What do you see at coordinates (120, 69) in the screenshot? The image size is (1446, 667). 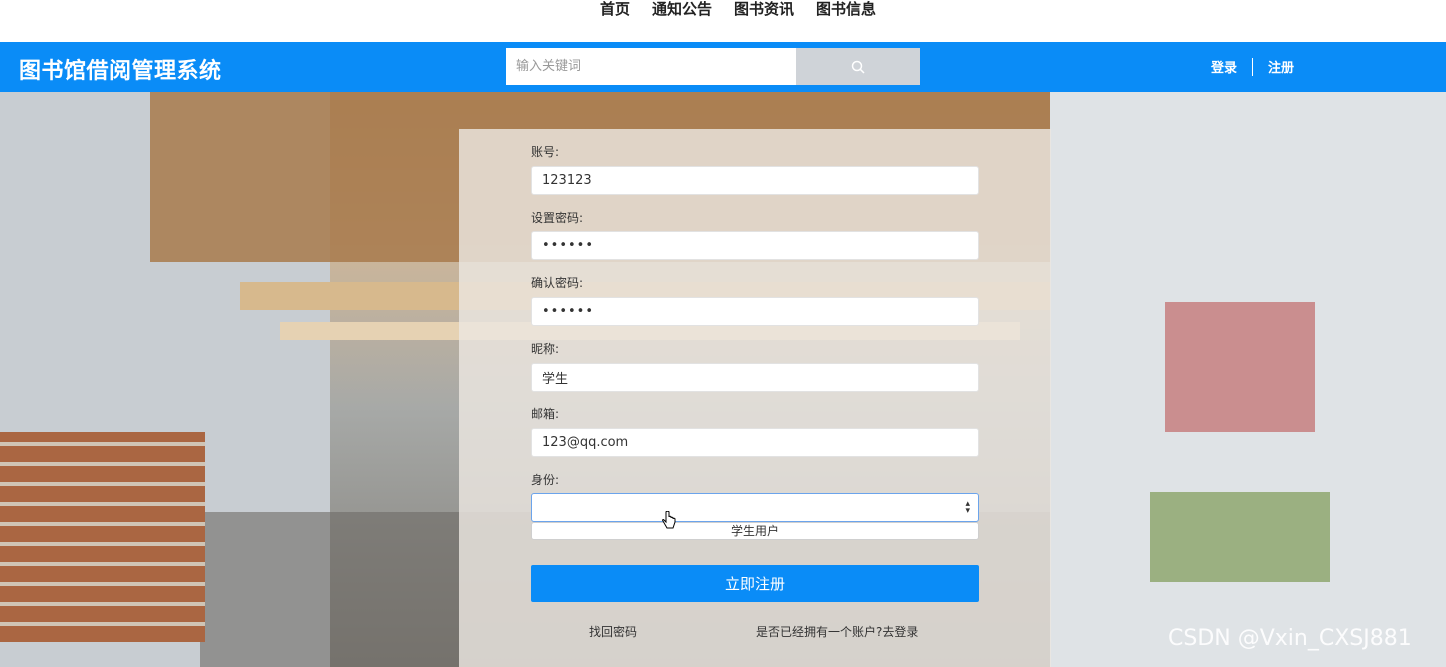 I see `site-logo: 图书馆借阅管理系统` at bounding box center [120, 69].